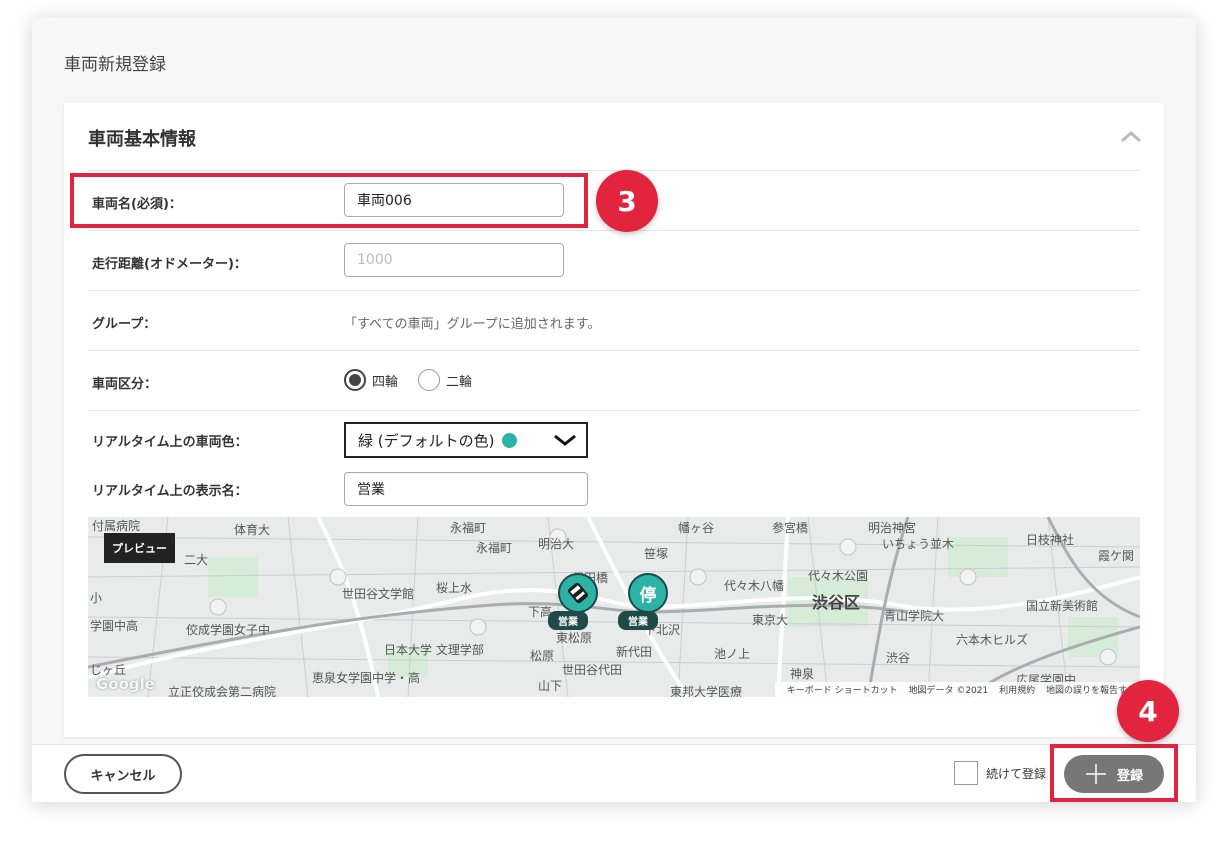 The image size is (1228, 844). I want to click on display-name-label: リアルタイム上の表示名：, so click(170, 491).